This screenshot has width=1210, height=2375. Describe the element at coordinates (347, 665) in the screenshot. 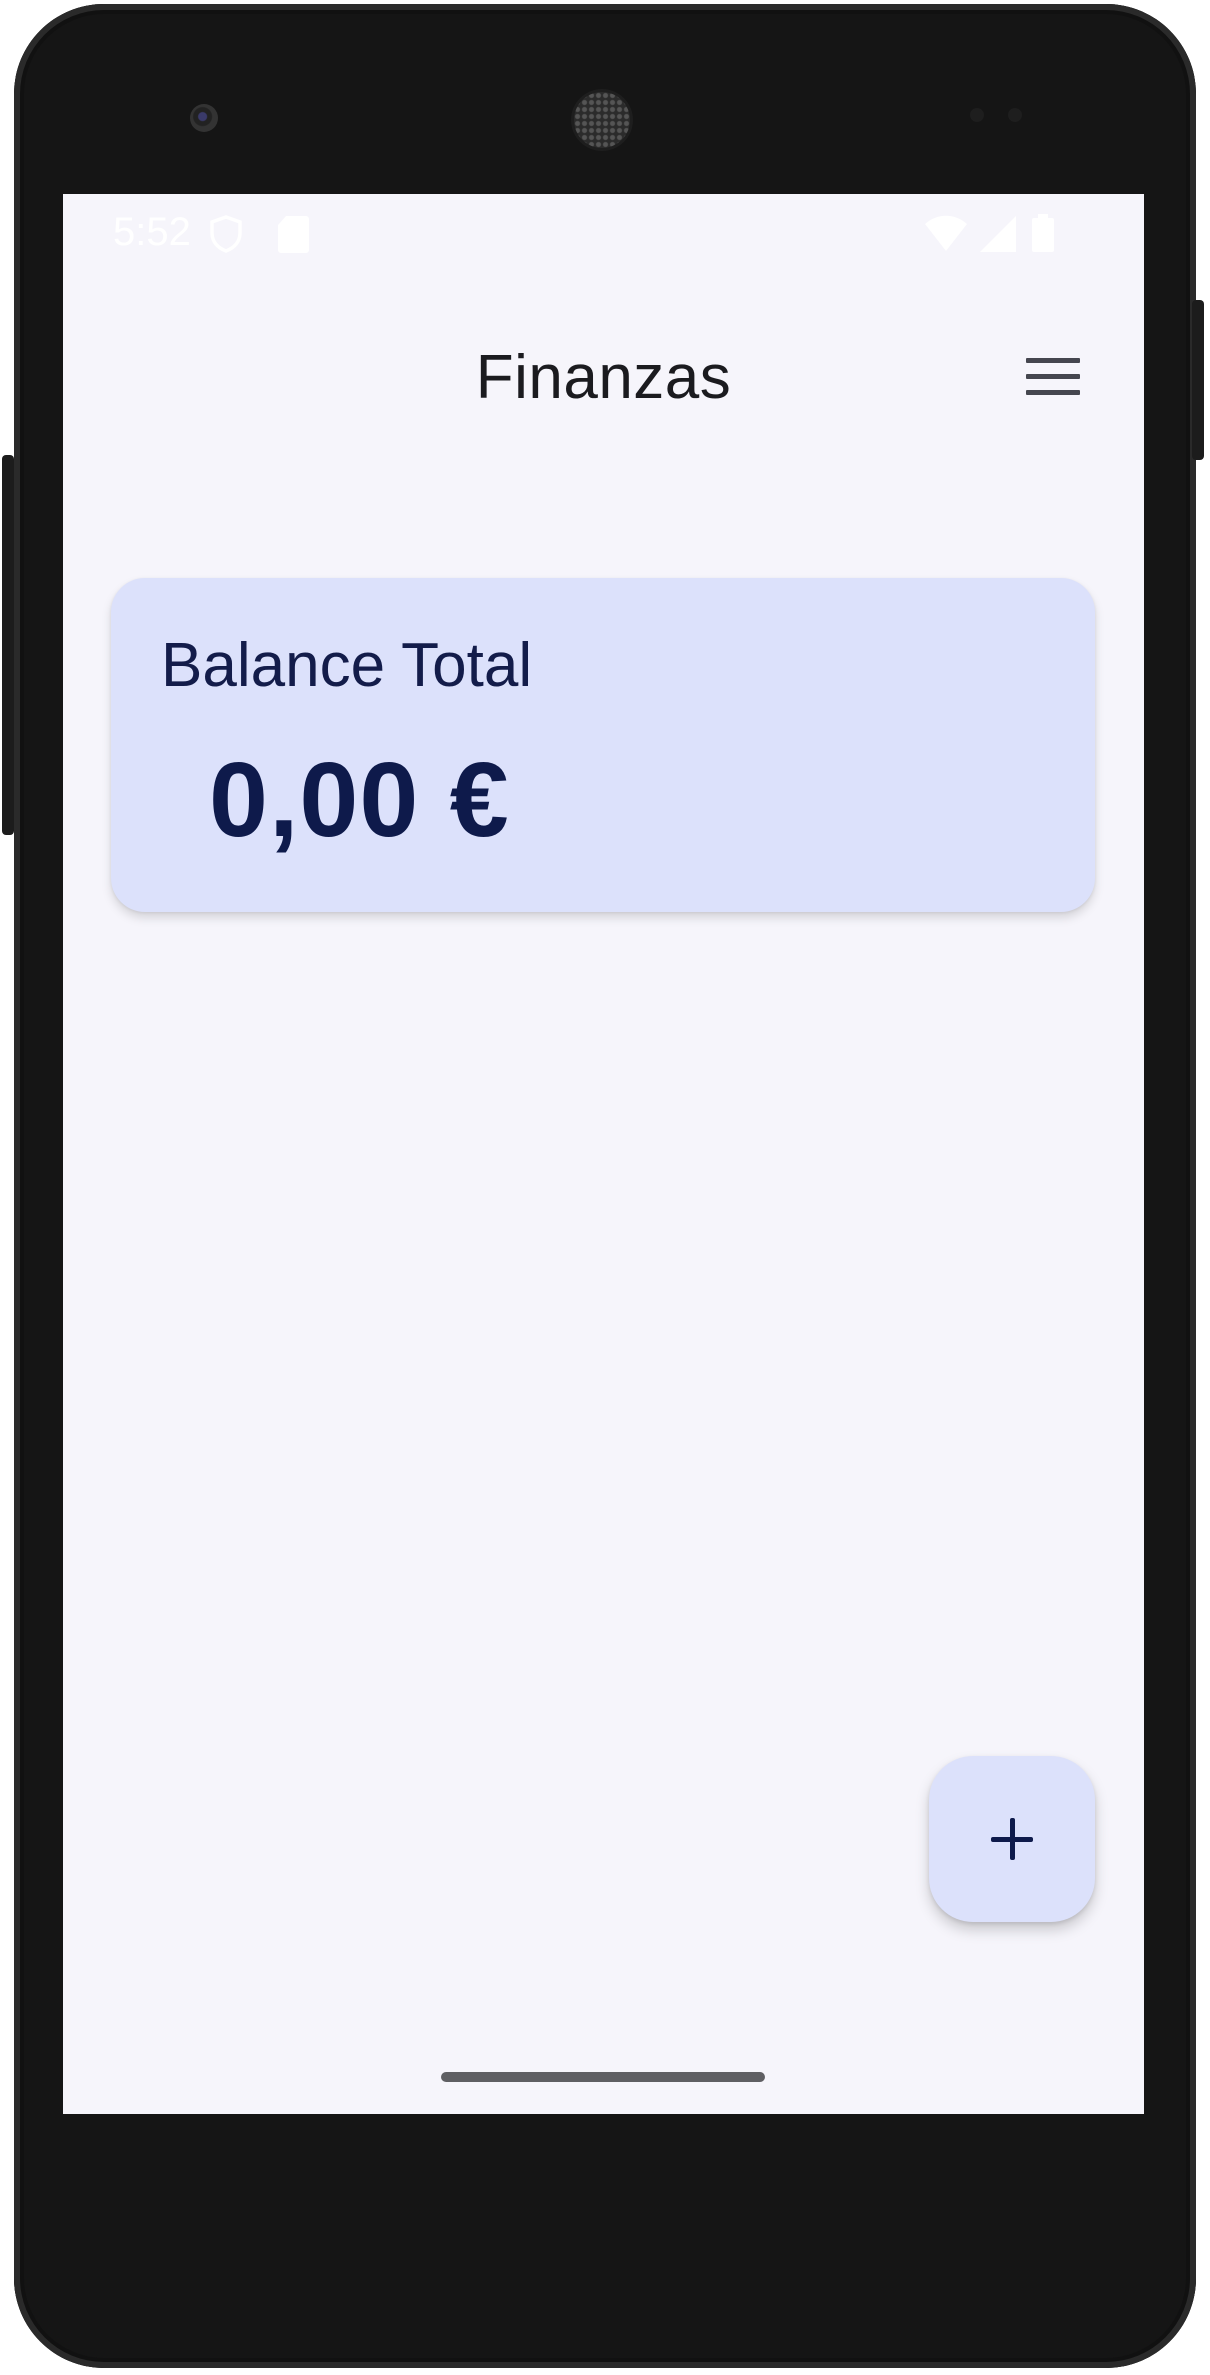

I see `balance-label: Balance Total` at that location.